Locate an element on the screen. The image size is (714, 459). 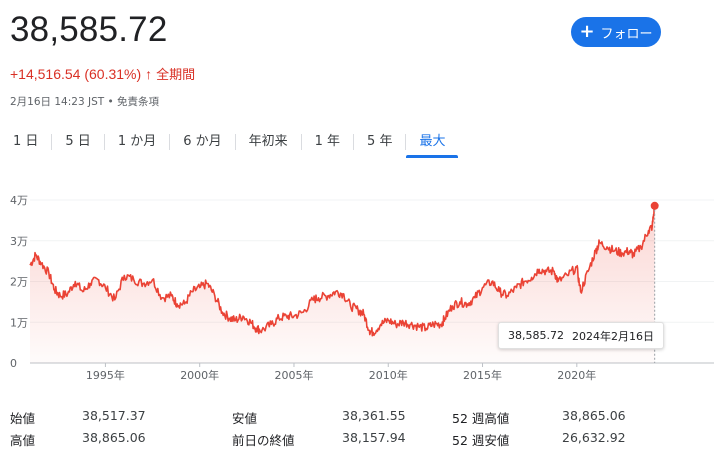
change-period: 全期間 is located at coordinates (176, 75).